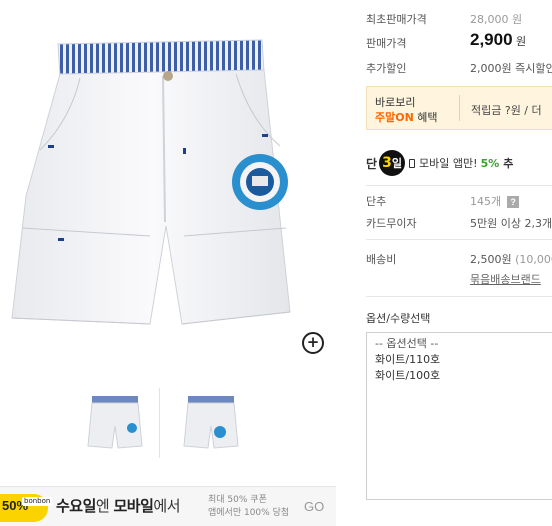  Describe the element at coordinates (37, 501) in the screenshot. I see `badge-brand: bonbon` at that location.